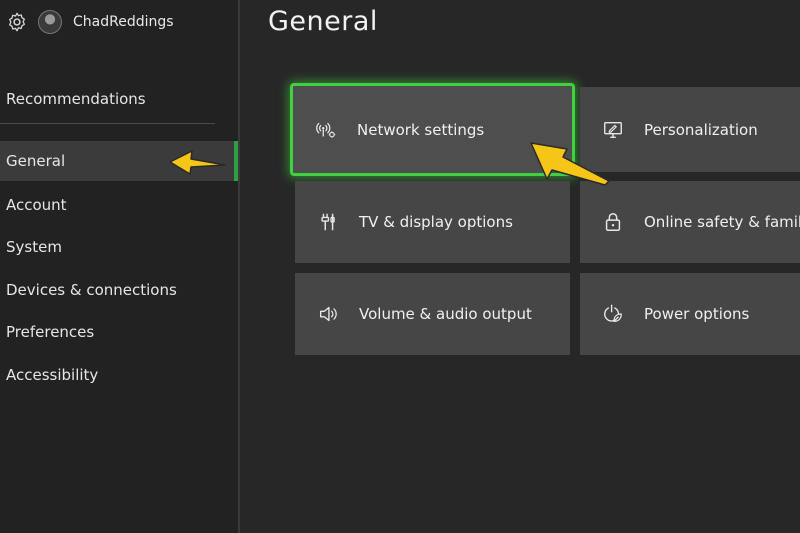 This screenshot has width=800, height=533. What do you see at coordinates (421, 129) in the screenshot?
I see `tile-label: Network settings` at bounding box center [421, 129].